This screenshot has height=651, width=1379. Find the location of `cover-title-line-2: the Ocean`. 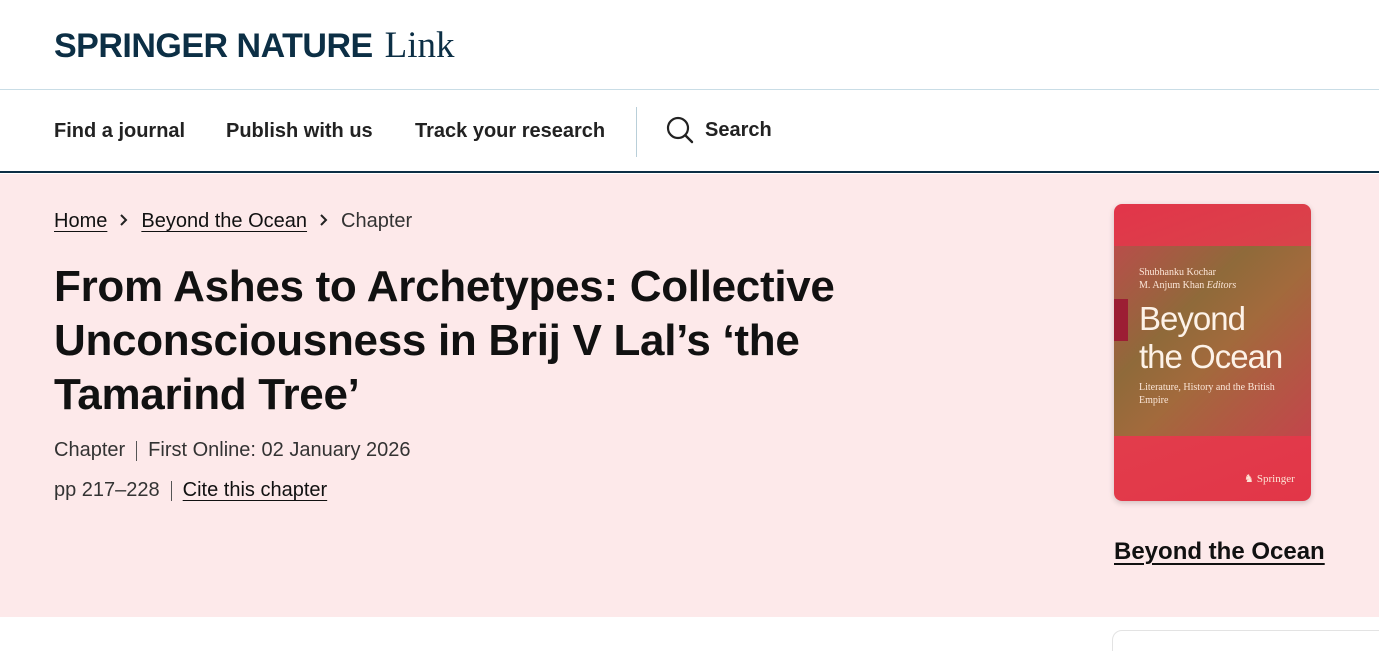

cover-title-line-2: the Ocean is located at coordinates (1211, 356).